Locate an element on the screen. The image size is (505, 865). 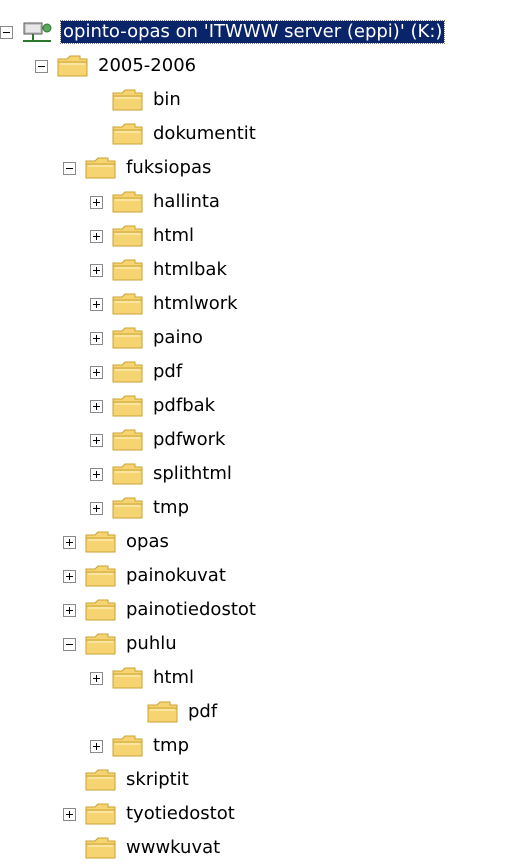
tree-item: wwwkuvat is located at coordinates (142, 848).